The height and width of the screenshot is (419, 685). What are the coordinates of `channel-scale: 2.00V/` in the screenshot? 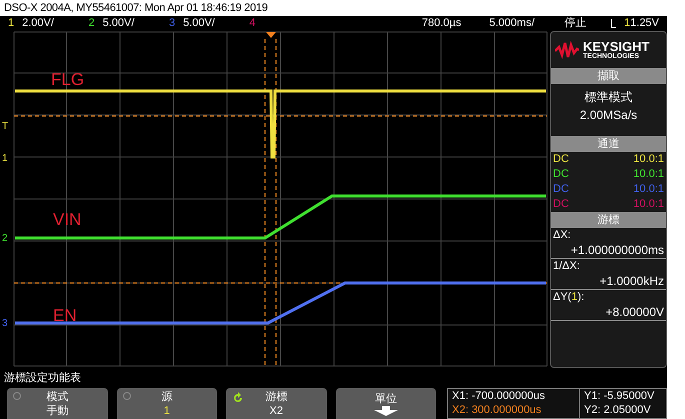 It's located at (38, 24).